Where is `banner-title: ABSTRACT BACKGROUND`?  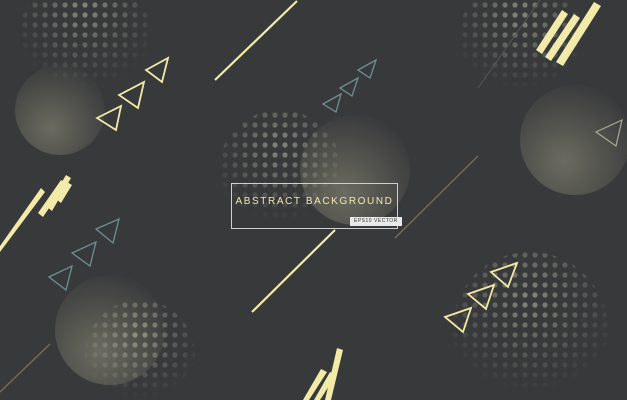 banner-title: ABSTRACT BACKGROUND is located at coordinates (314, 201).